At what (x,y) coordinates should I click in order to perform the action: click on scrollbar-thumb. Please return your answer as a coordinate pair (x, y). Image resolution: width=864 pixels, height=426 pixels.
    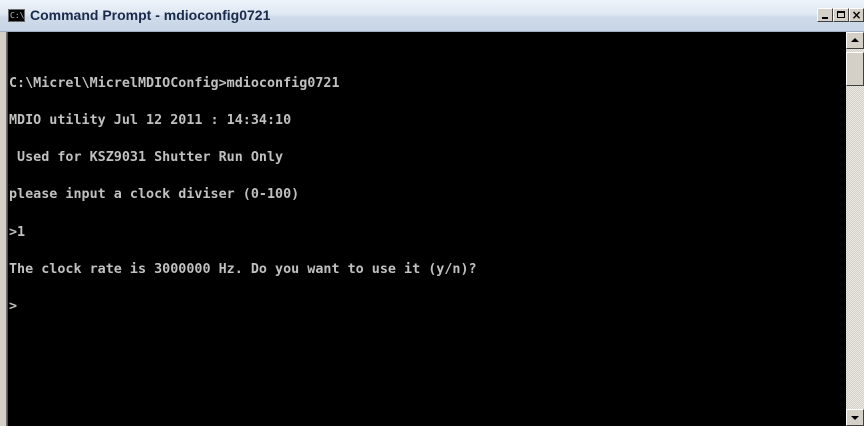
    Looking at the image, I should click on (855, 69).